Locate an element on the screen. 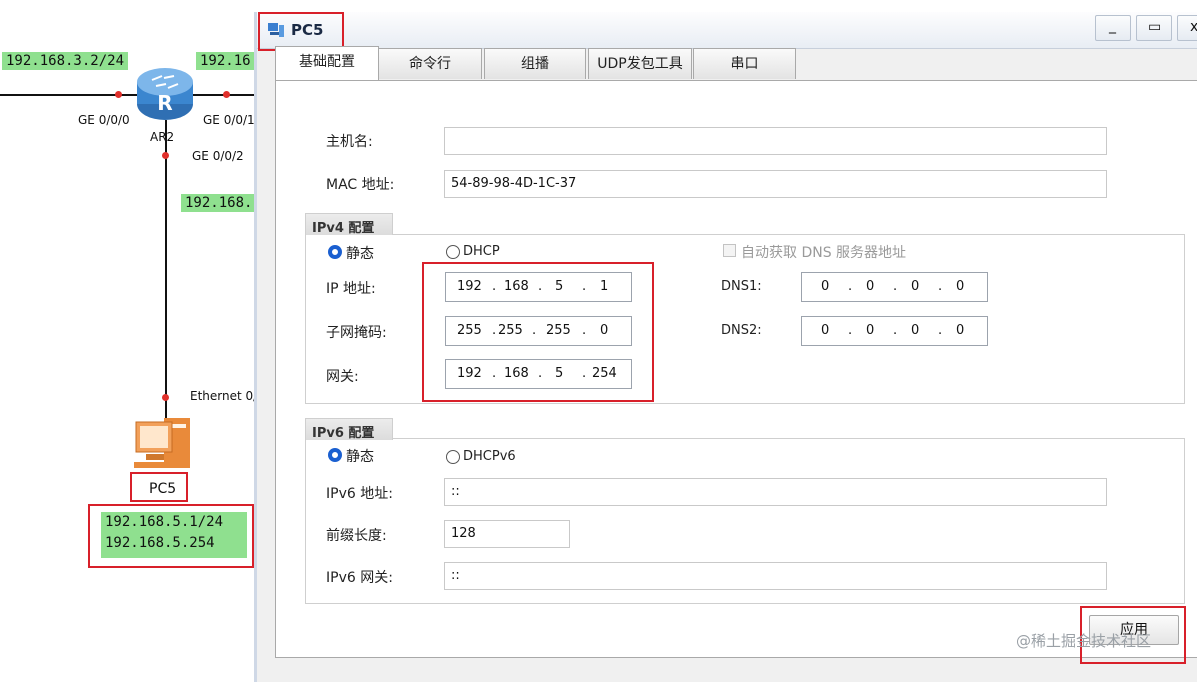 This screenshot has width=1197, height=682. mac-input: 54-89-98-4D-1C-37 is located at coordinates (775, 184).